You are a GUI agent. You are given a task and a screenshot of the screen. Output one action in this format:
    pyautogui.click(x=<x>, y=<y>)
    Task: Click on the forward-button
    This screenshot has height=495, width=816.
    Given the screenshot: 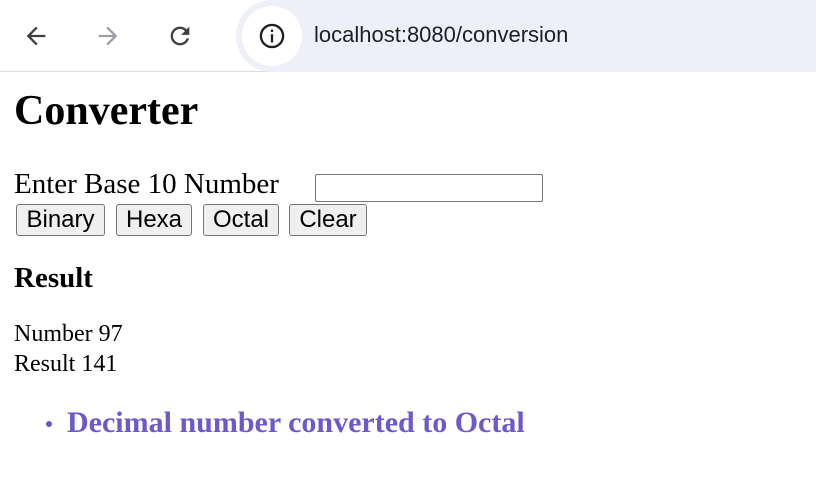 What is the action you would take?
    pyautogui.click(x=108, y=36)
    